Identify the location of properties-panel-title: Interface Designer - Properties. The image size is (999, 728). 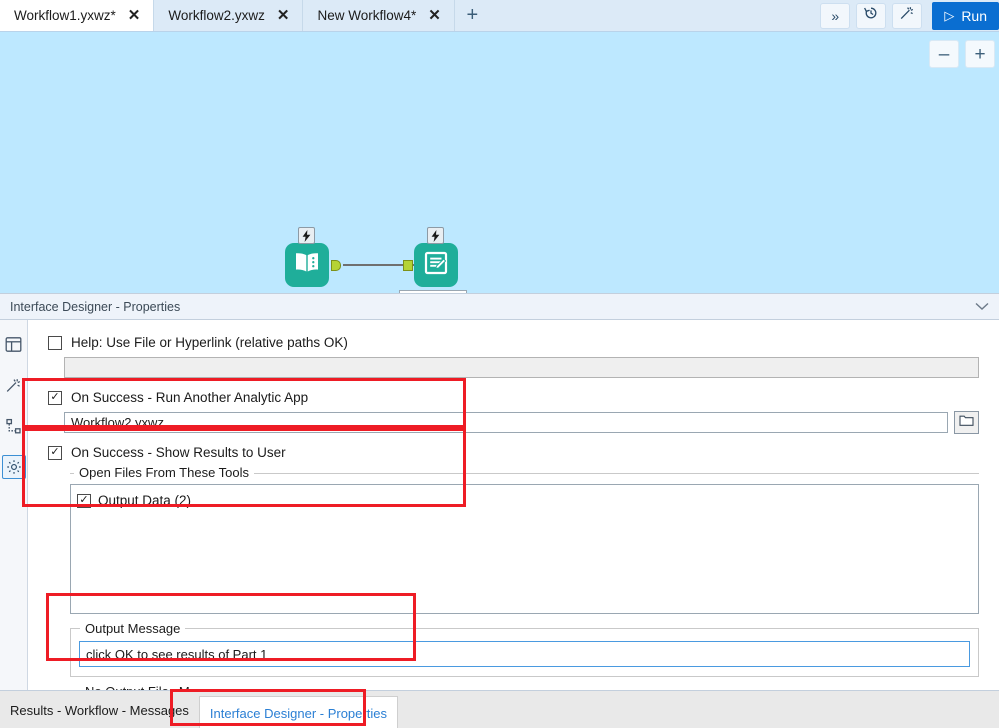
(95, 306).